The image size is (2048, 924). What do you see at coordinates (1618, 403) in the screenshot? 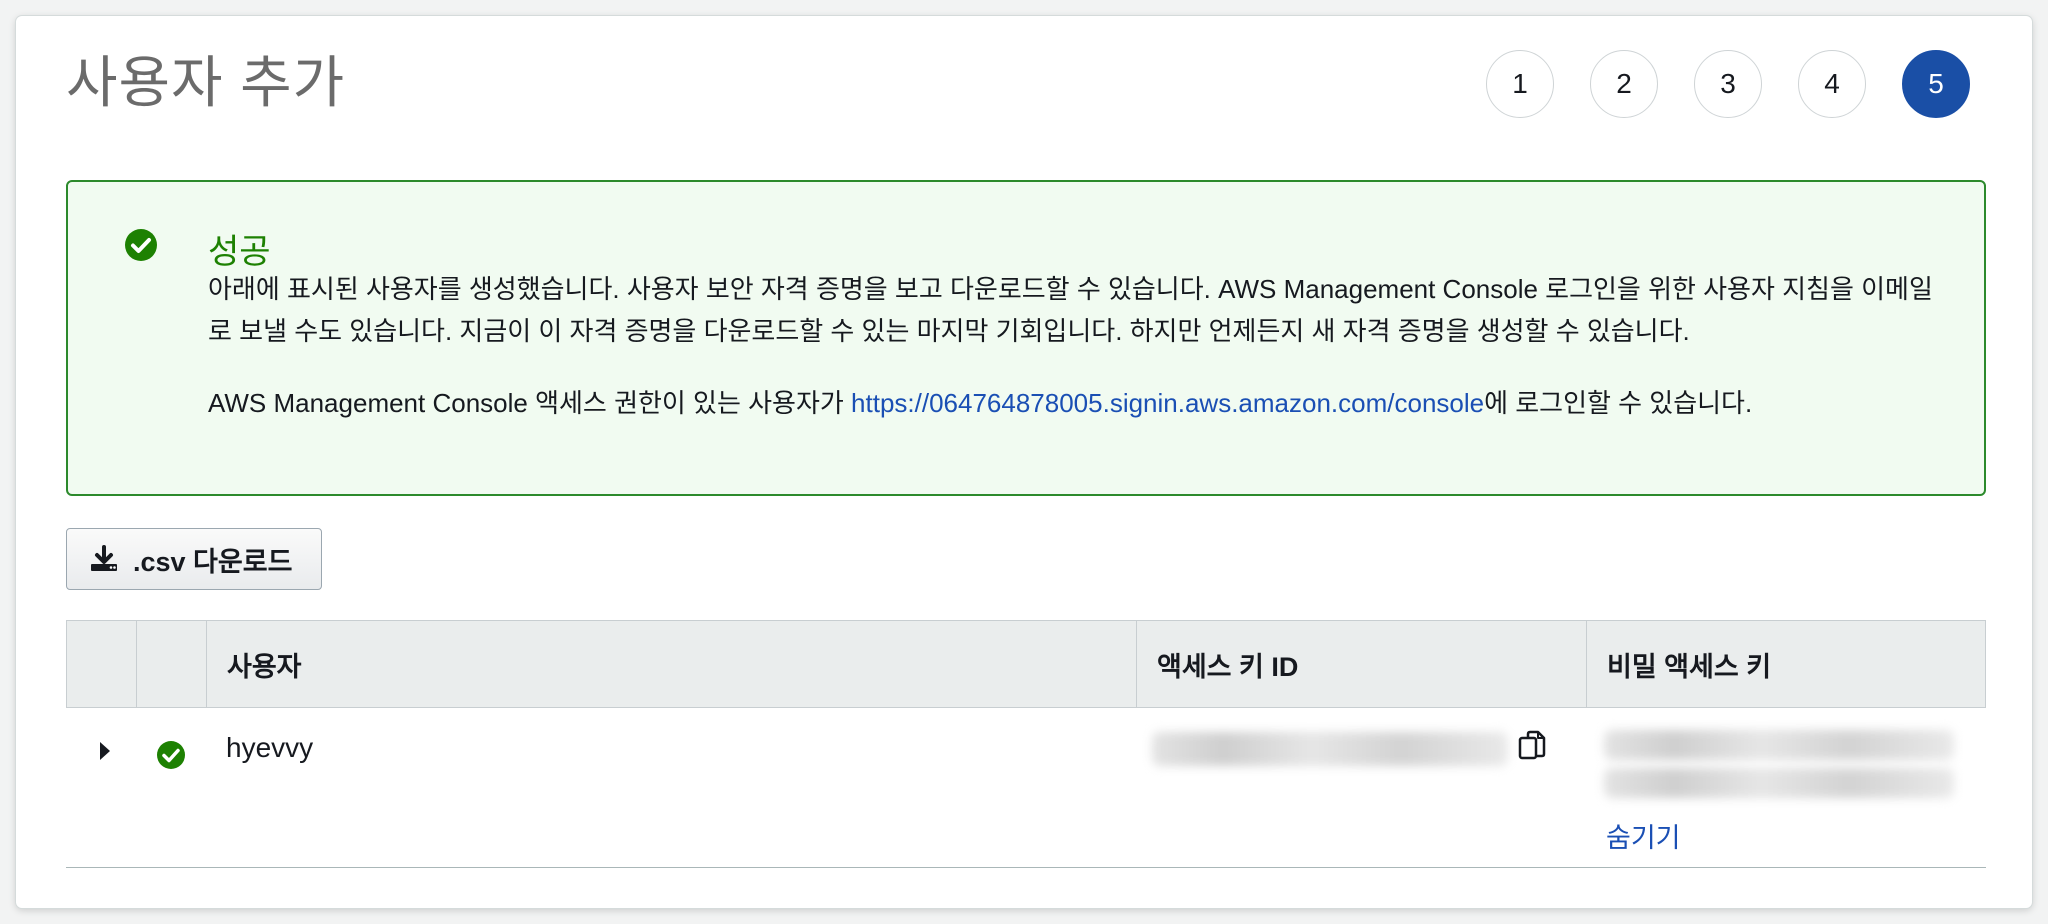
I see `console-suffix: 에 로그인할 수 있습니다.` at bounding box center [1618, 403].